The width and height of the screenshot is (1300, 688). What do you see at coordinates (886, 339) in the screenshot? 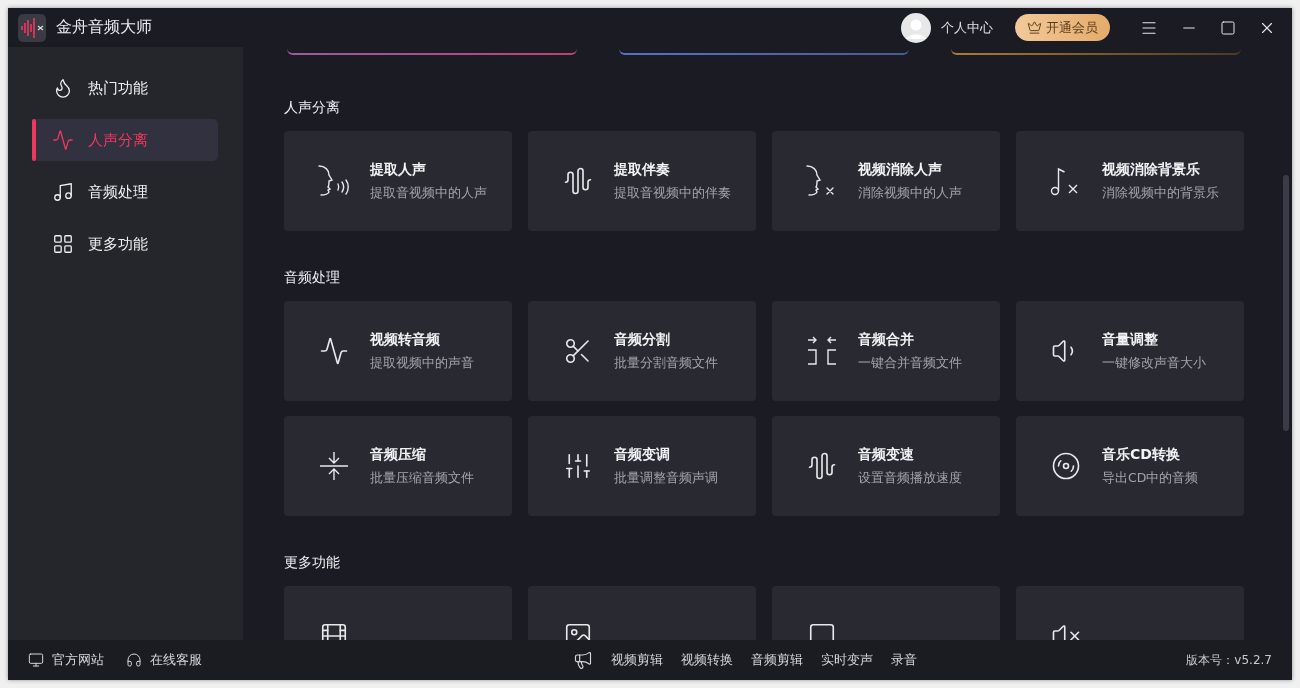
I see `card-title: 音频合并` at bounding box center [886, 339].